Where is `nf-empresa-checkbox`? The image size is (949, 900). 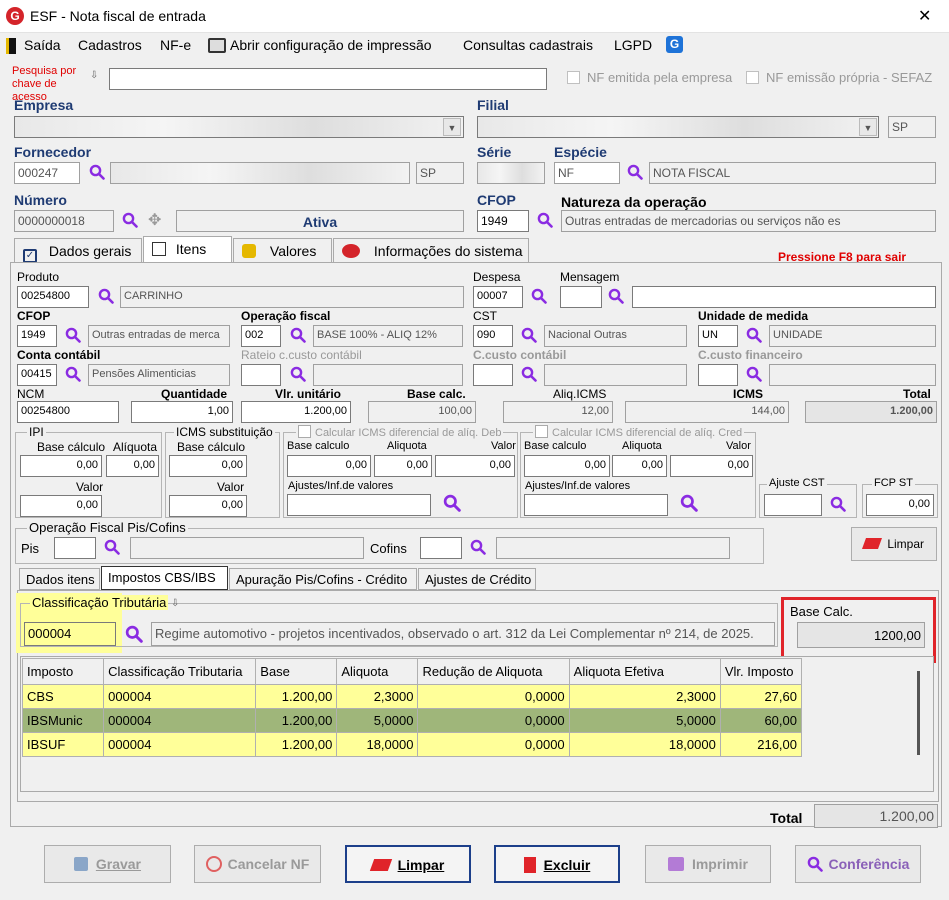 nf-empresa-checkbox is located at coordinates (573, 77).